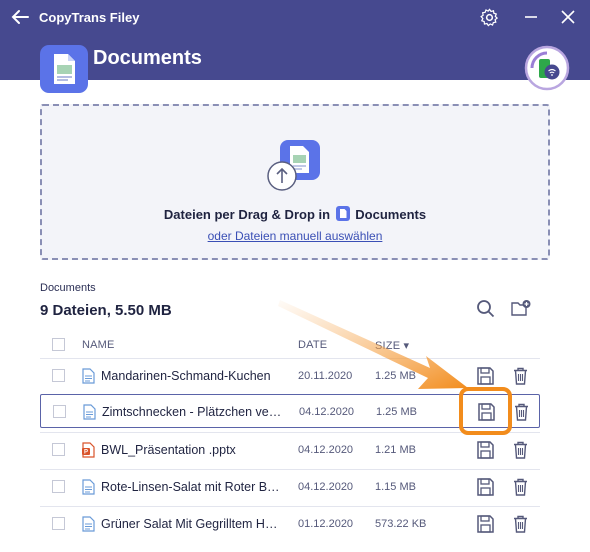  What do you see at coordinates (547, 68) in the screenshot?
I see `device-wifi-icon` at bounding box center [547, 68].